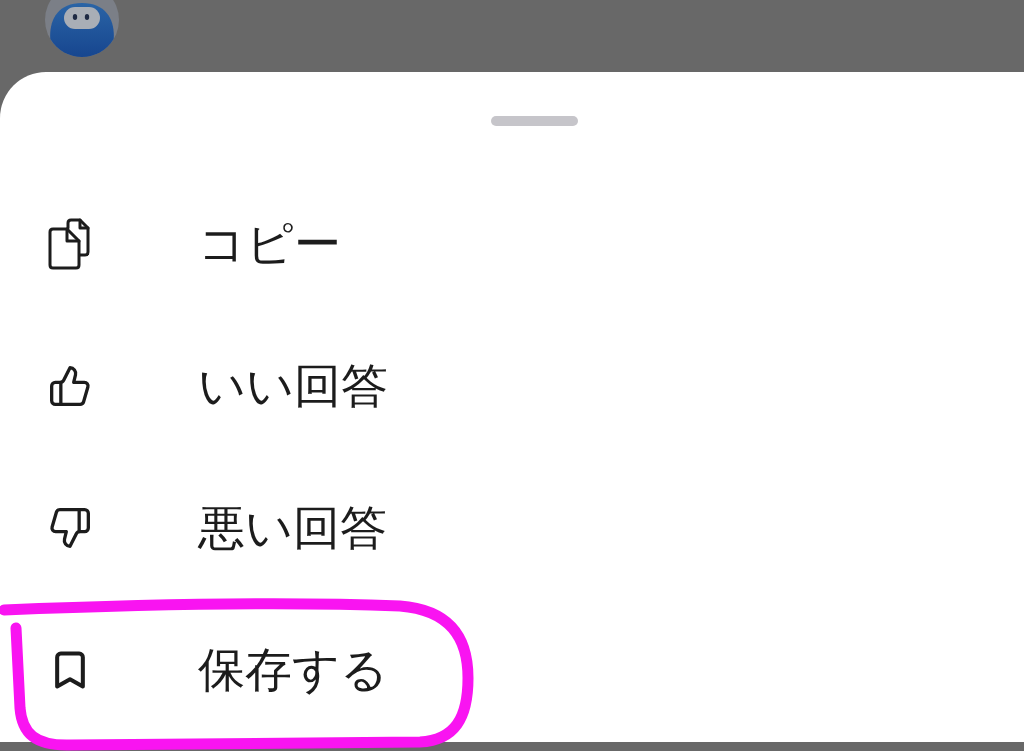 The height and width of the screenshot is (751, 1024). I want to click on menu-item: 保存する, so click(226, 670).